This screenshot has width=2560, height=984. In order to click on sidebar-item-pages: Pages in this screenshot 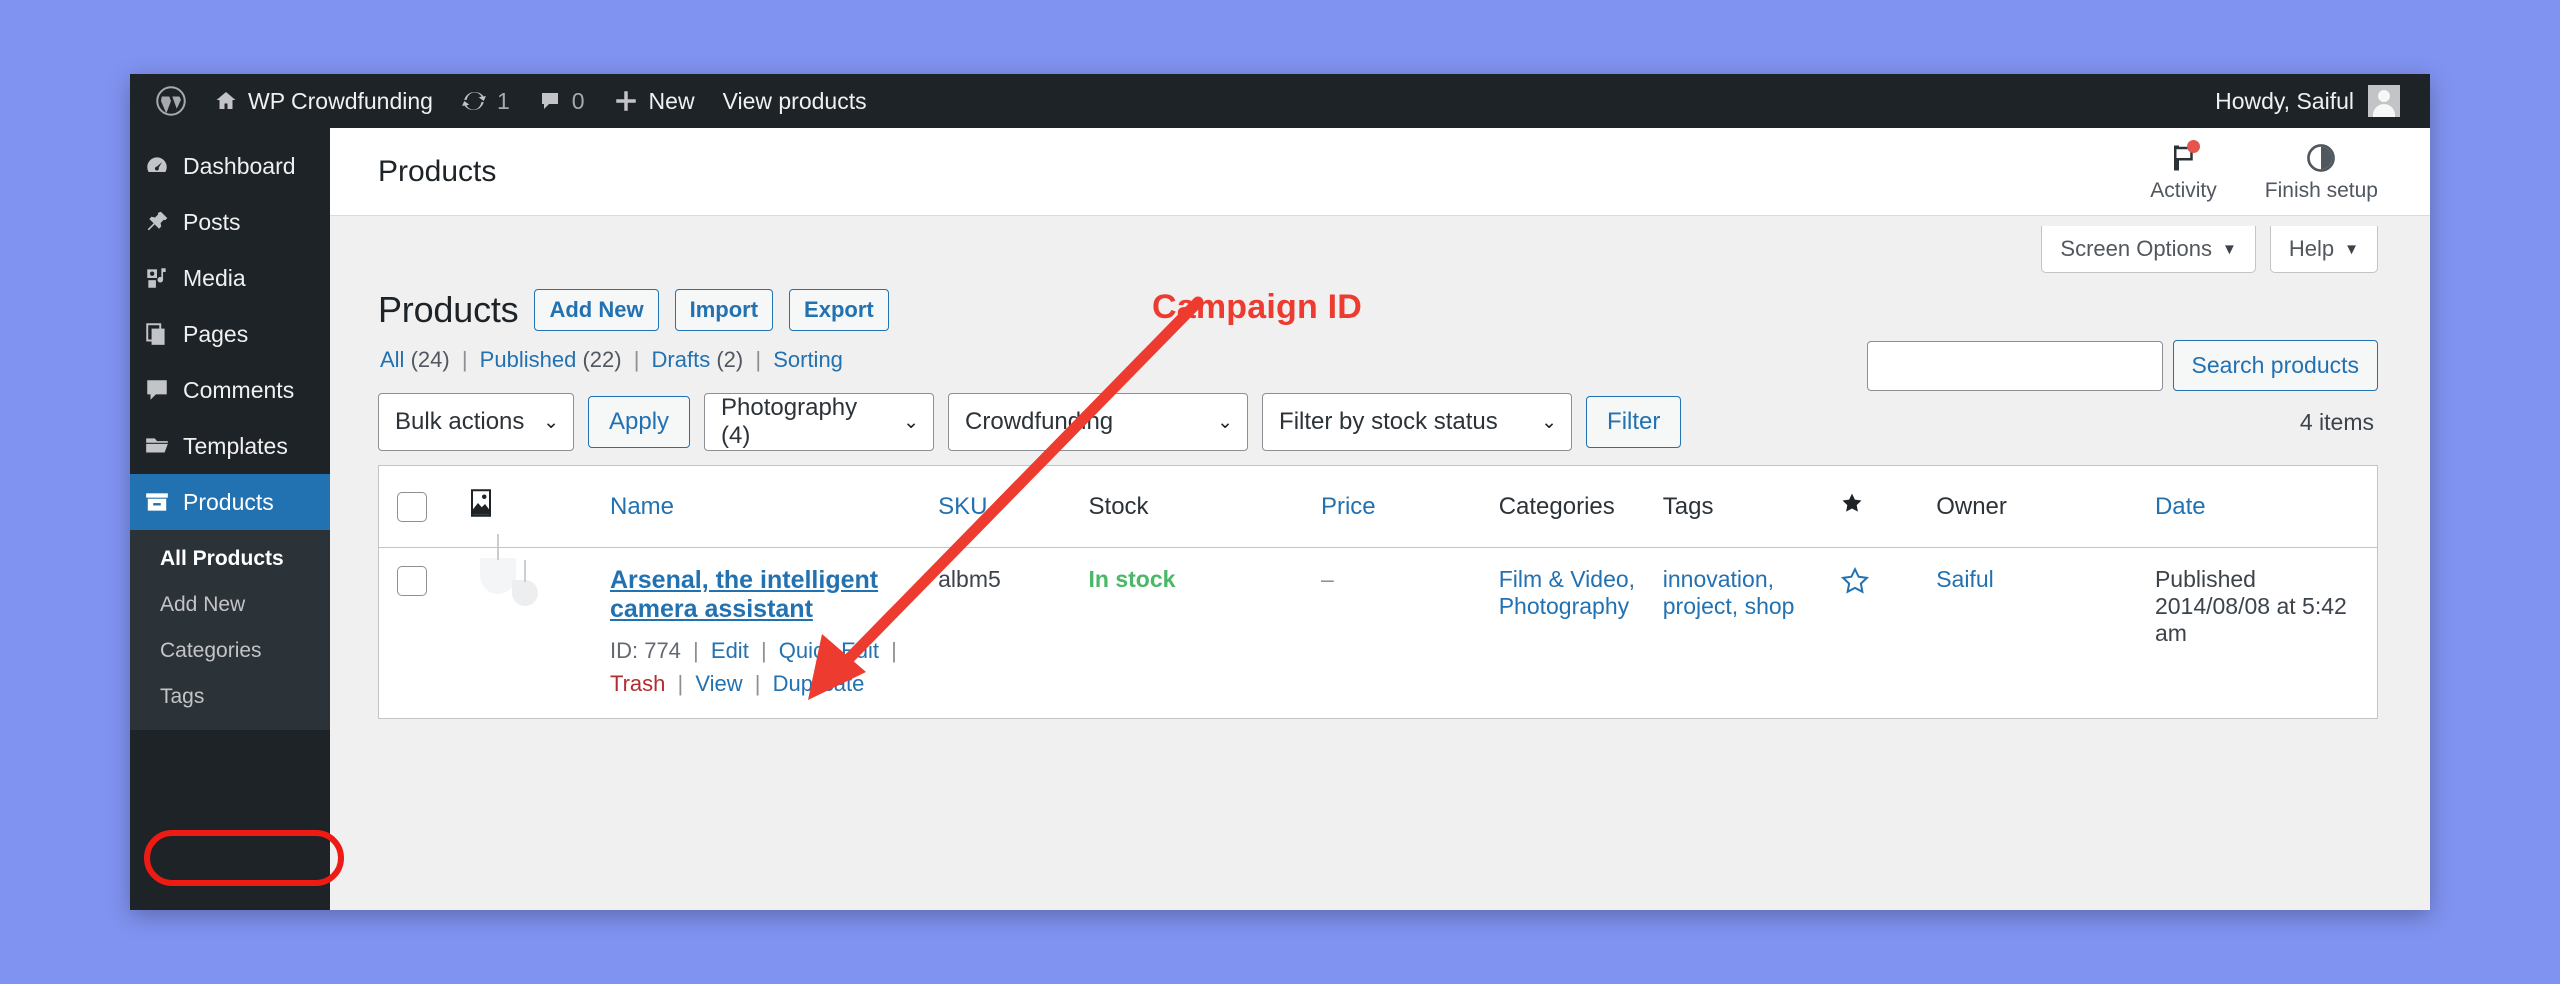, I will do `click(230, 334)`.